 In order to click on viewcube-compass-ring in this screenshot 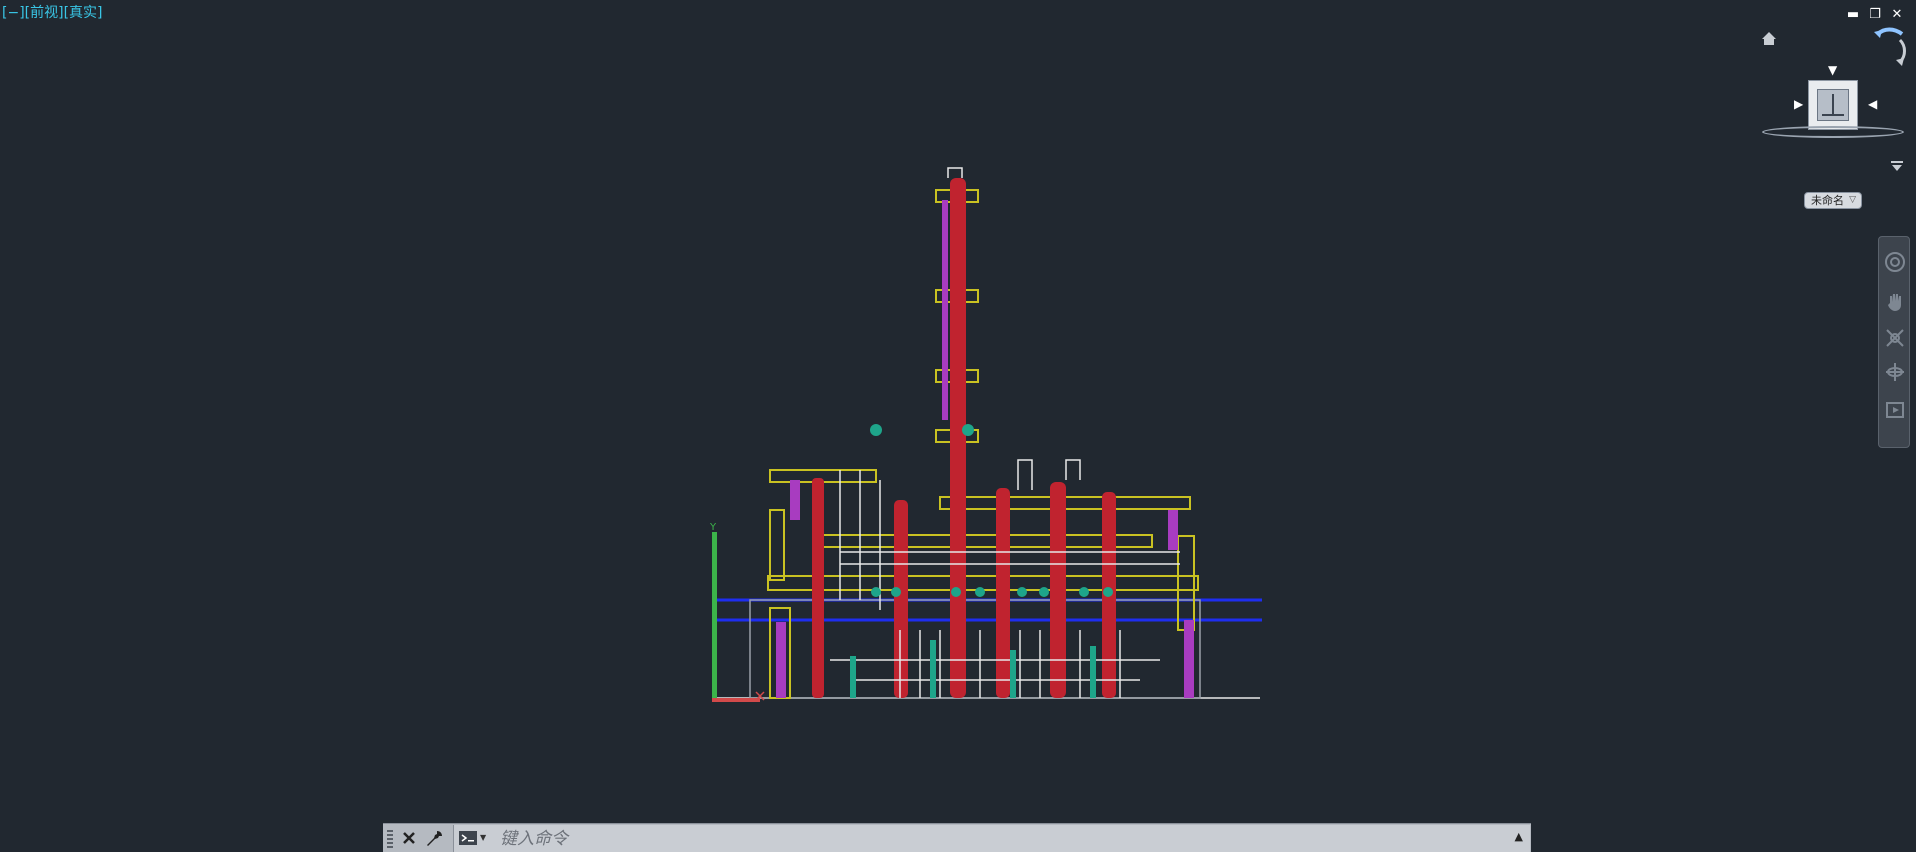, I will do `click(1833, 132)`.